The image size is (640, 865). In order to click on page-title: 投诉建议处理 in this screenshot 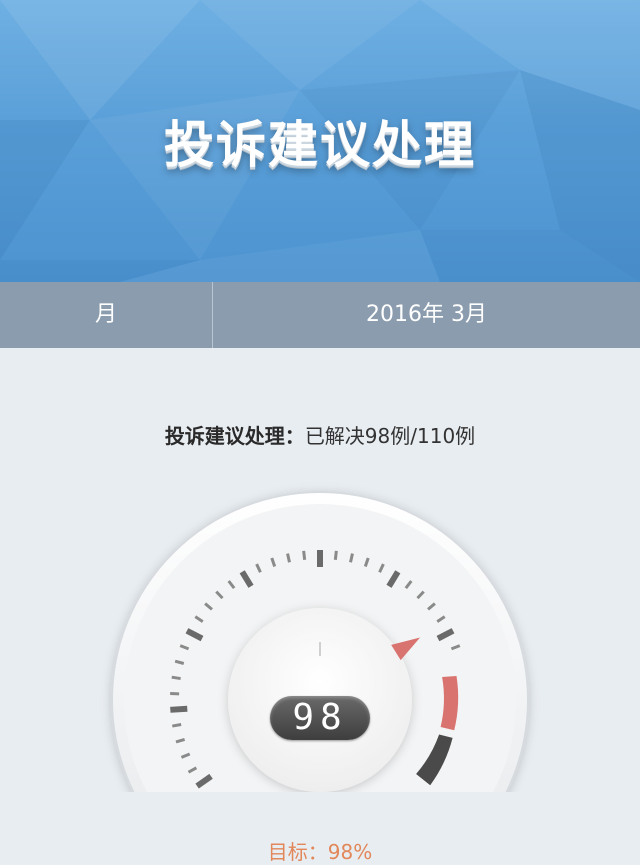, I will do `click(320, 141)`.